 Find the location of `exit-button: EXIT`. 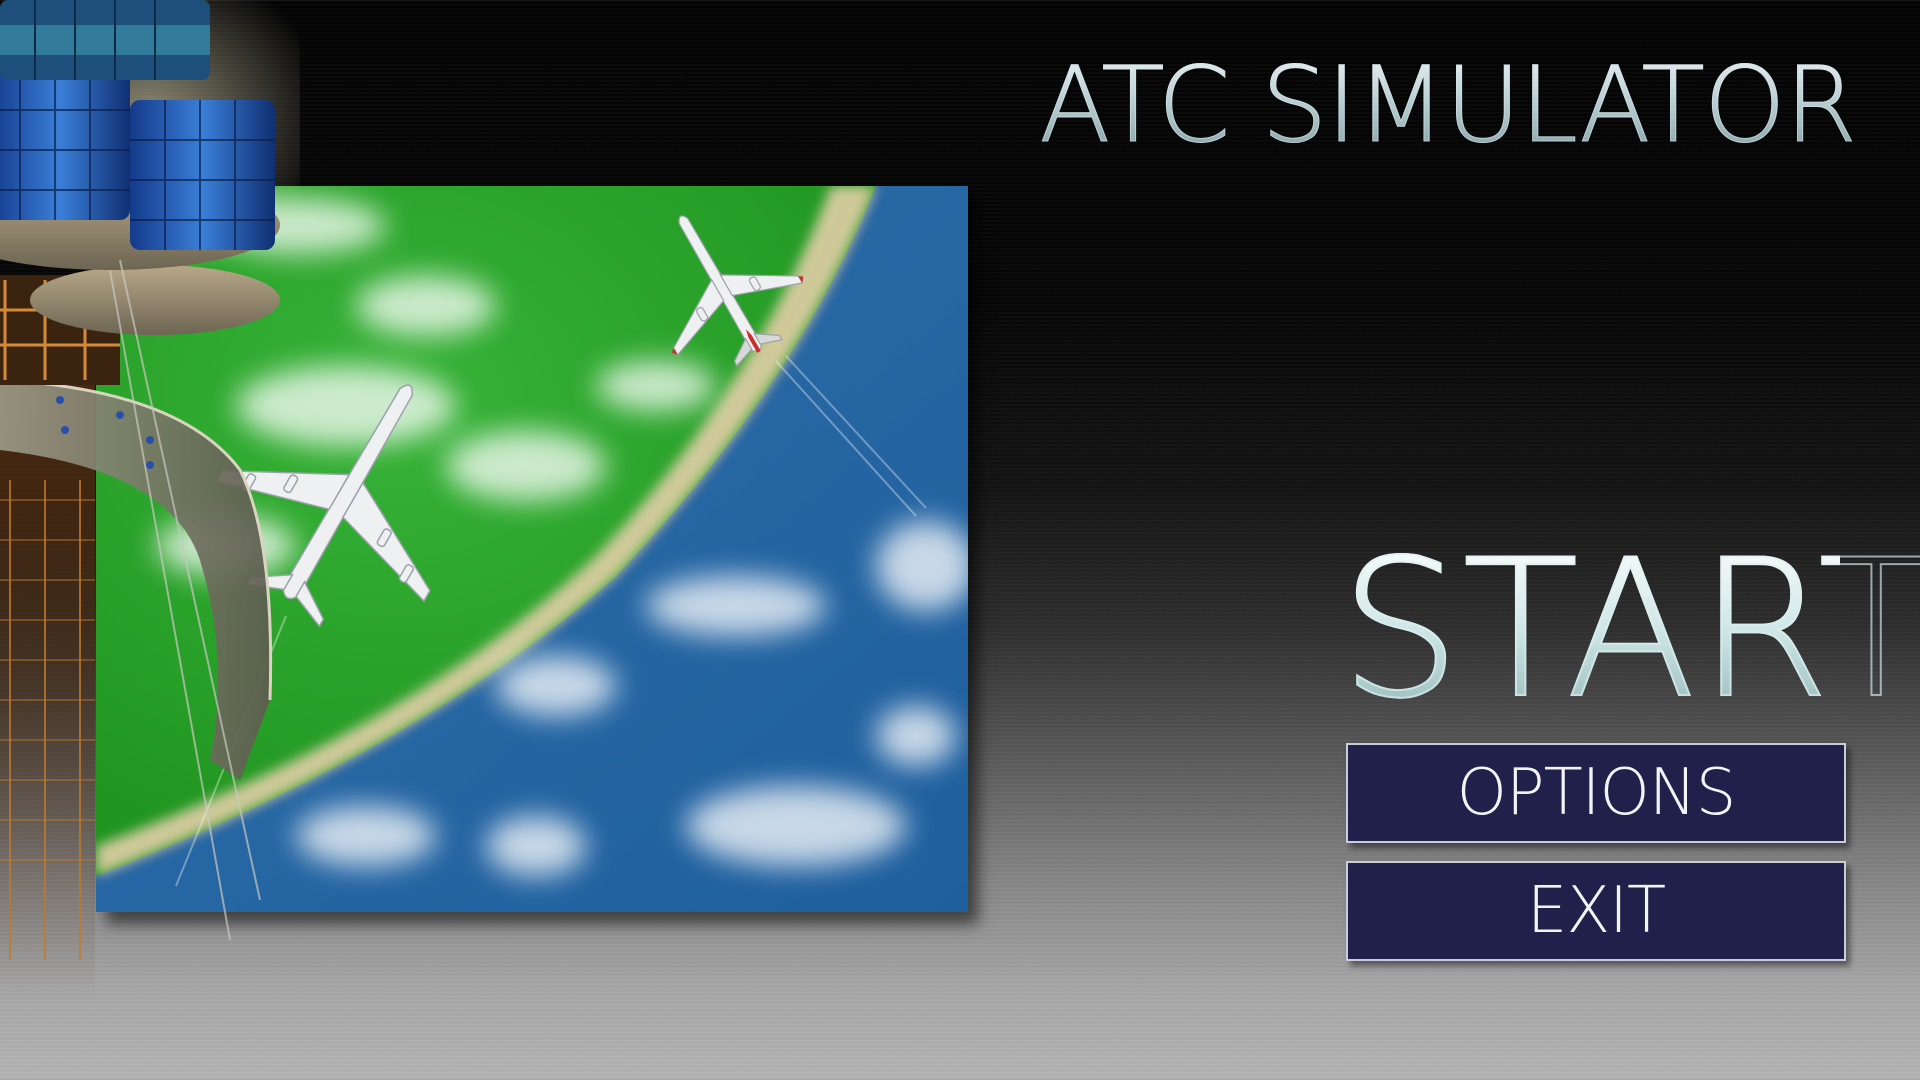

exit-button: EXIT is located at coordinates (1596, 911).